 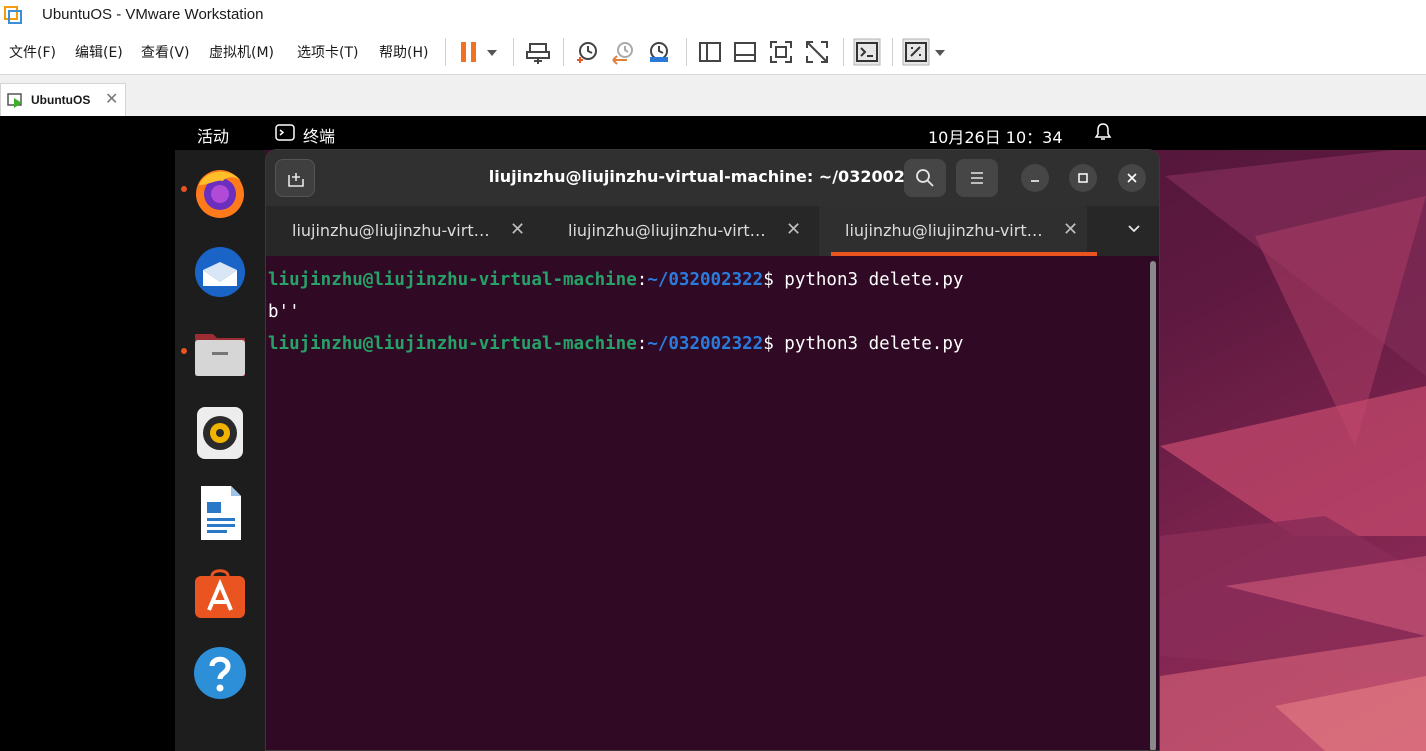 What do you see at coordinates (403, 52) in the screenshot?
I see `menu-help: 帮助(H)` at bounding box center [403, 52].